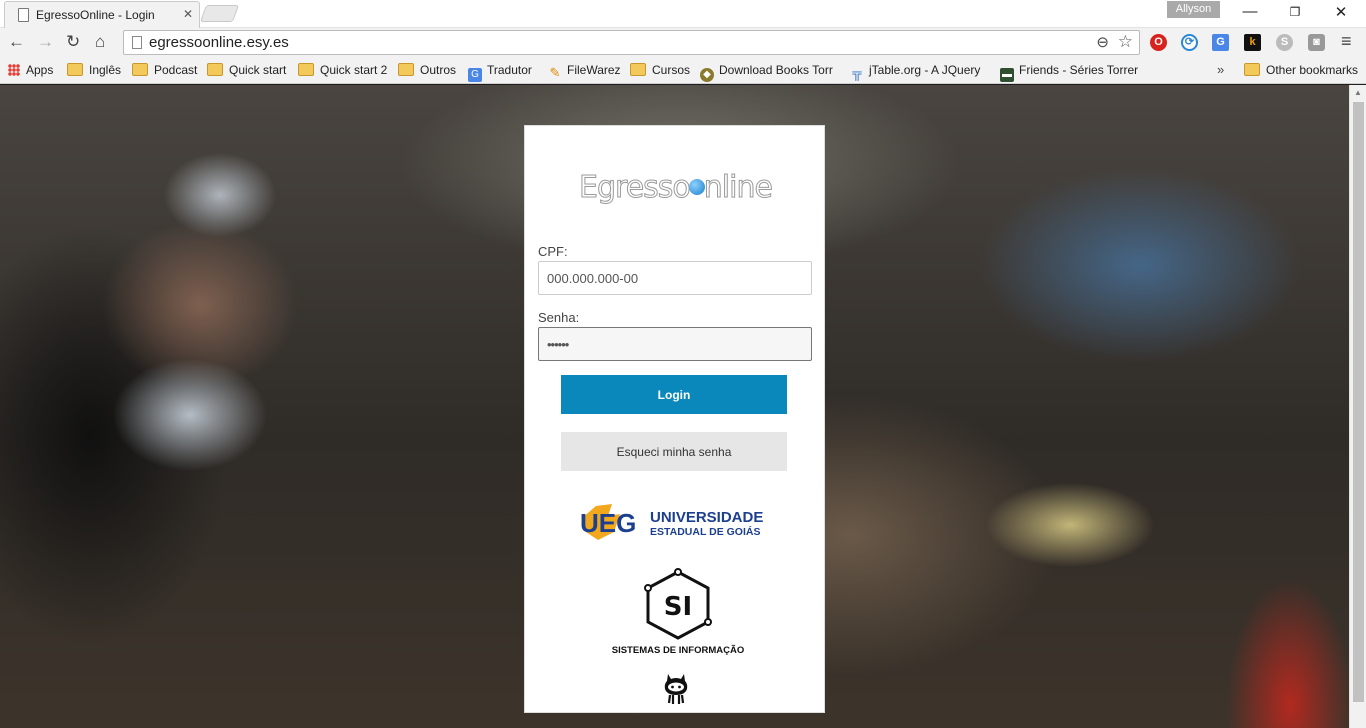  Describe the element at coordinates (1341, 12) in the screenshot. I see `close-window-button: ✕` at that location.